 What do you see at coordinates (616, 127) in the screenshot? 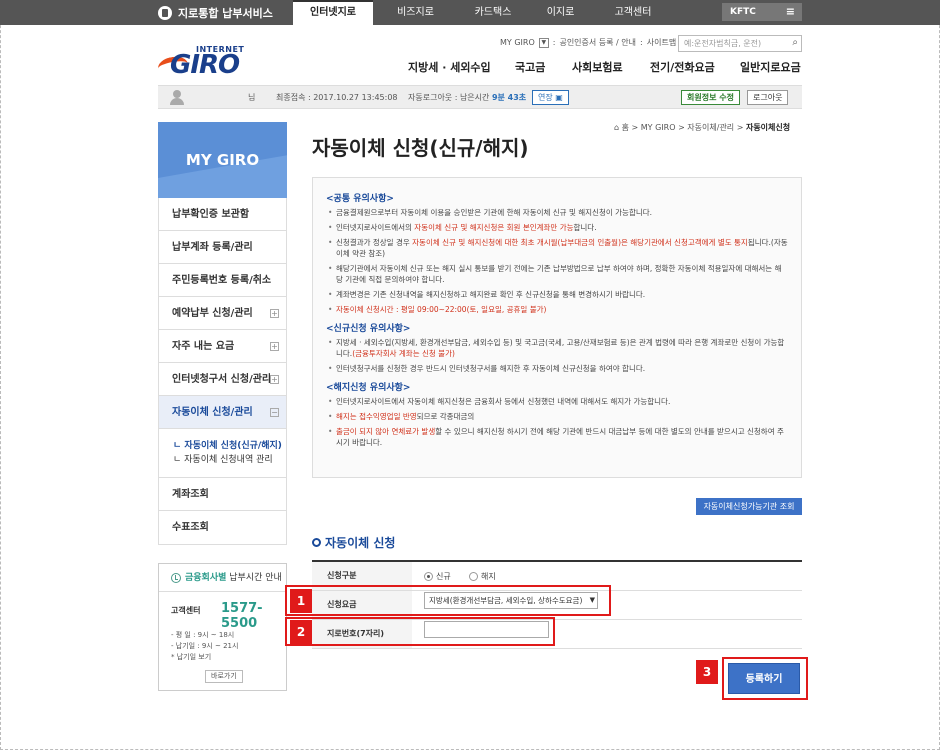
I see `home-icon: ⌂` at bounding box center [616, 127].